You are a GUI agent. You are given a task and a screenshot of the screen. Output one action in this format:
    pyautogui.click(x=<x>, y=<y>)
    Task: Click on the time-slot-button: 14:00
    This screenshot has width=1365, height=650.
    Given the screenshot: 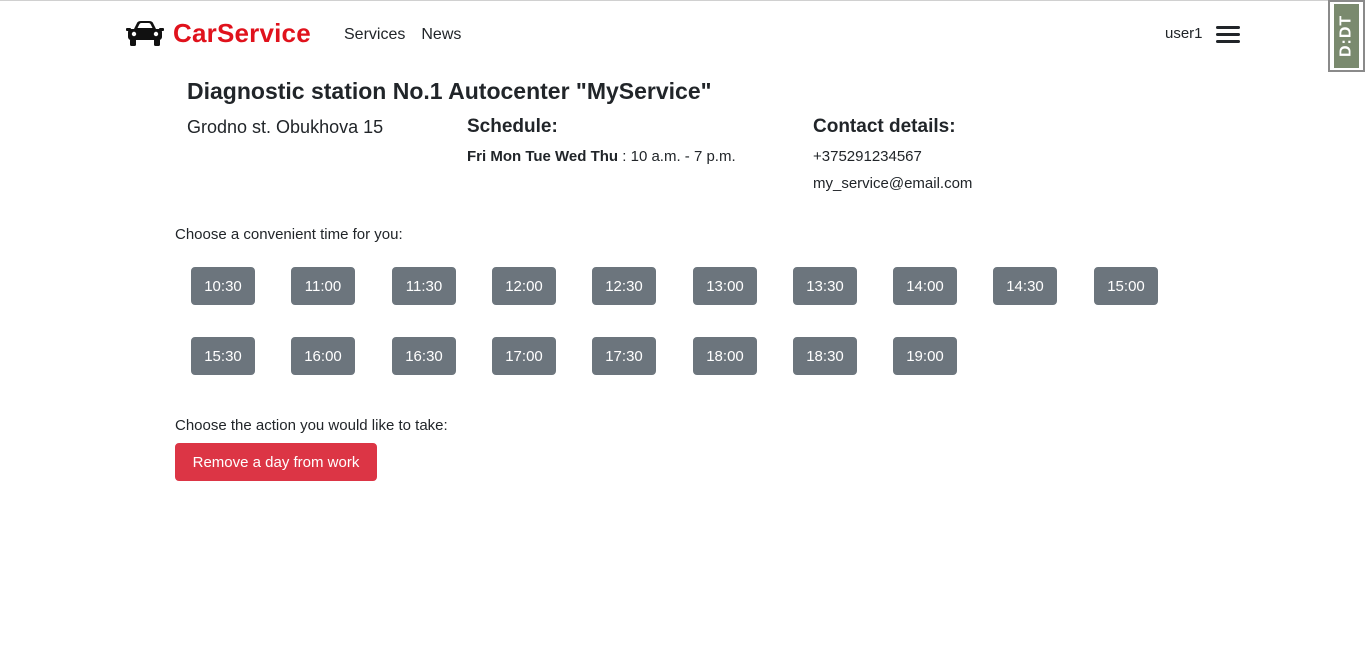 What is the action you would take?
    pyautogui.click(x=925, y=286)
    